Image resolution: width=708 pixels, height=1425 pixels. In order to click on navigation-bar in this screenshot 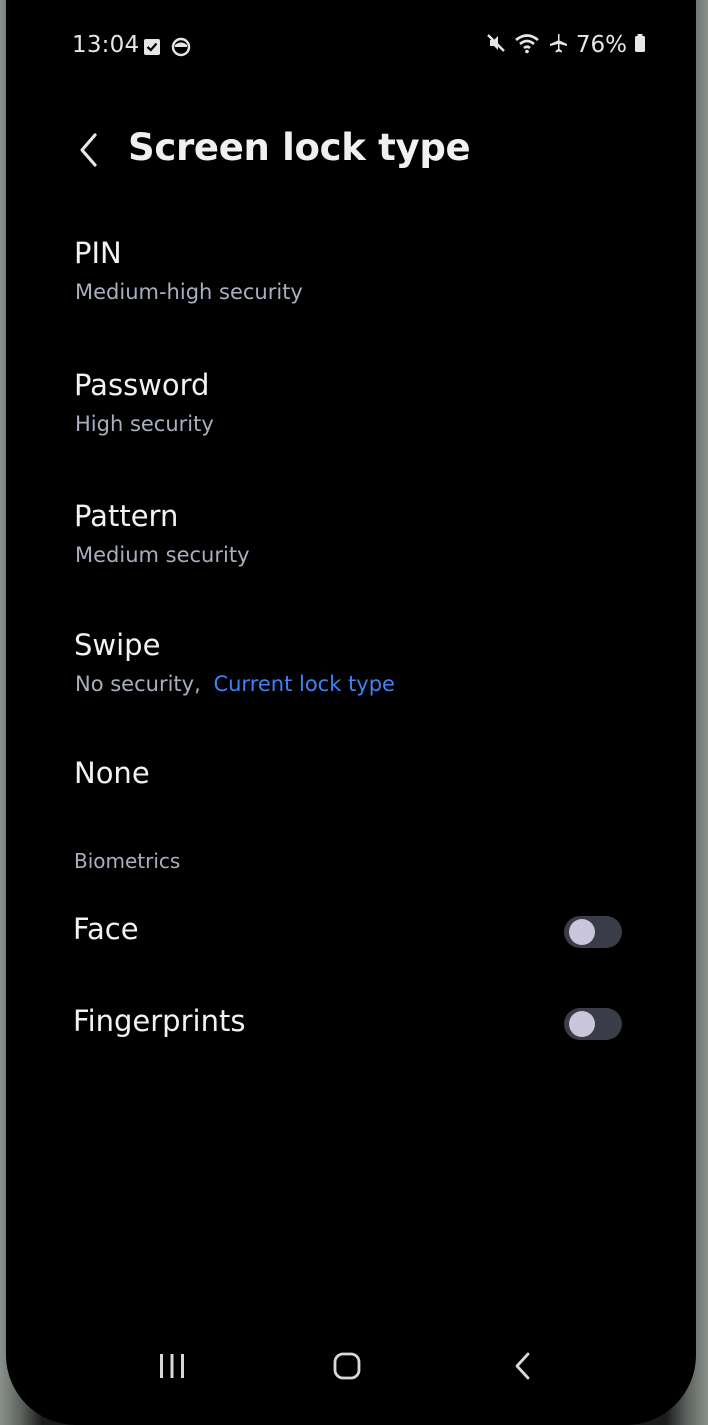, I will do `click(351, 1366)`.